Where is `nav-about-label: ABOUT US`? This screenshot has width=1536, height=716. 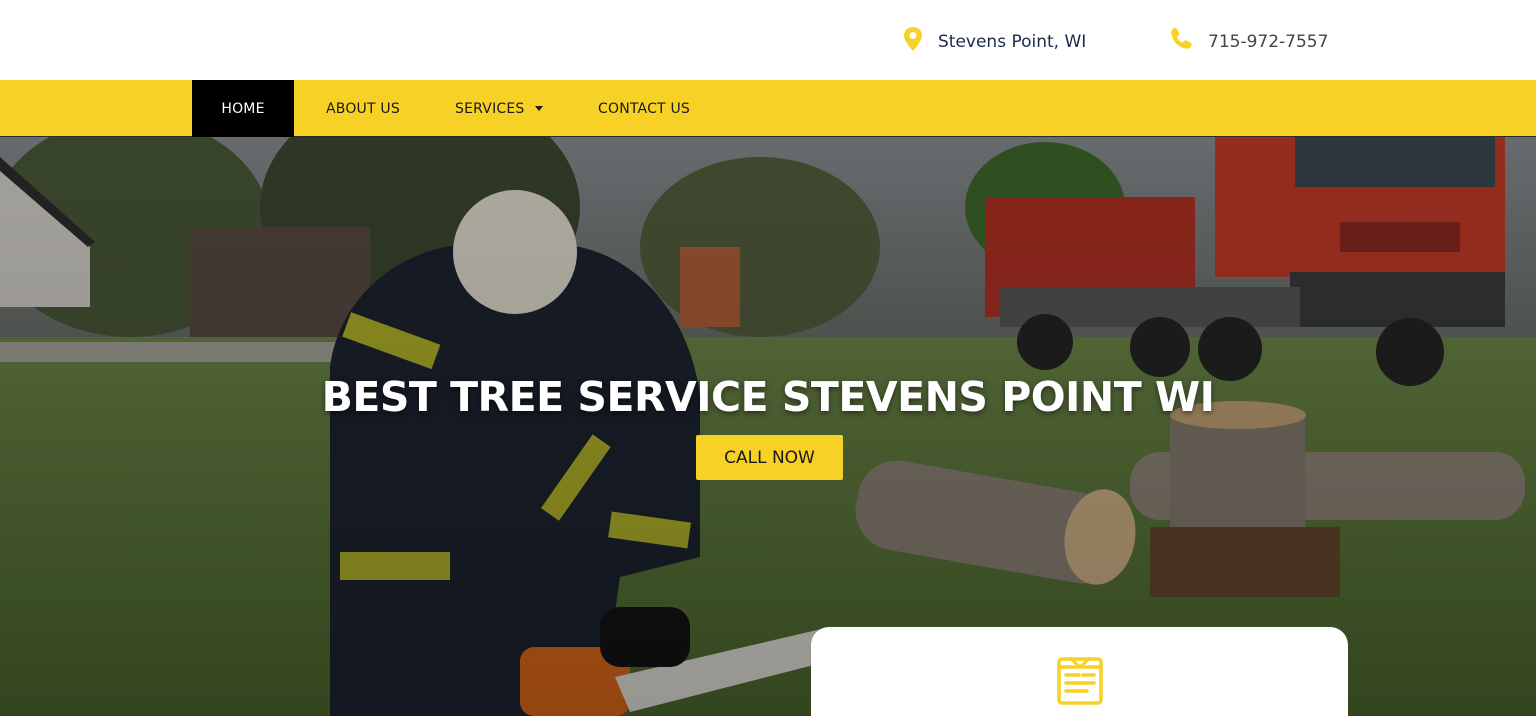 nav-about-label: ABOUT US is located at coordinates (363, 108).